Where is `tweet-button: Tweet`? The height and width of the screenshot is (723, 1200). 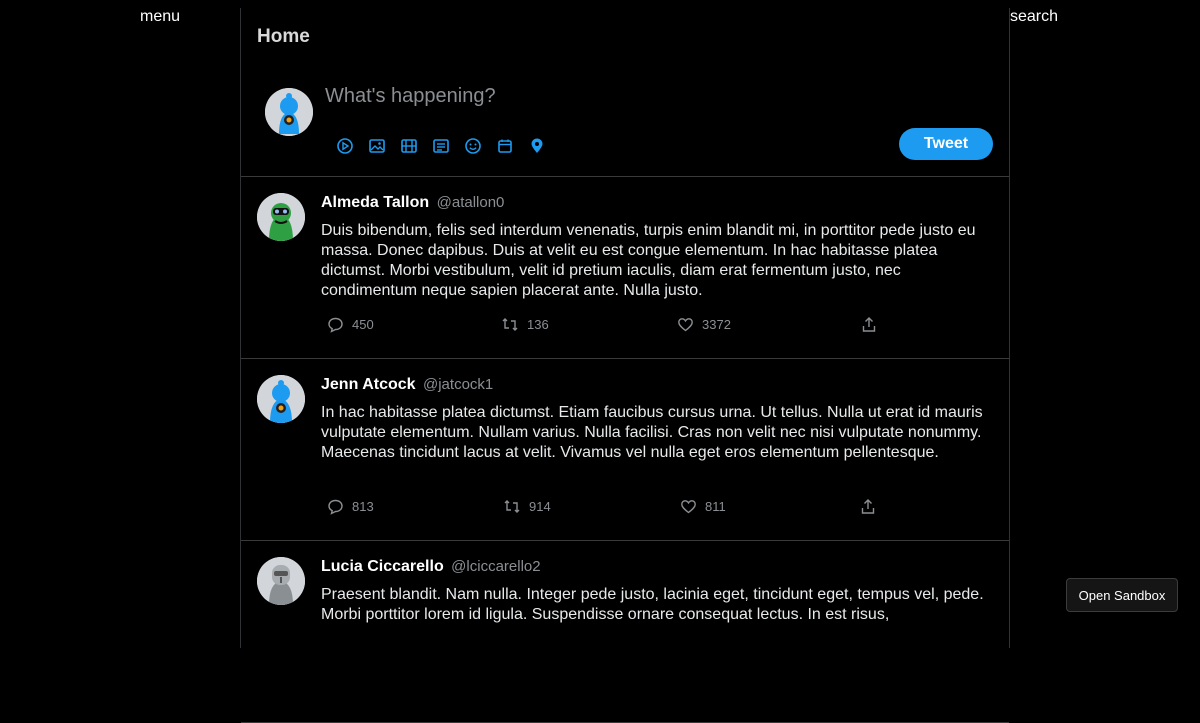
tweet-button: Tweet is located at coordinates (946, 144).